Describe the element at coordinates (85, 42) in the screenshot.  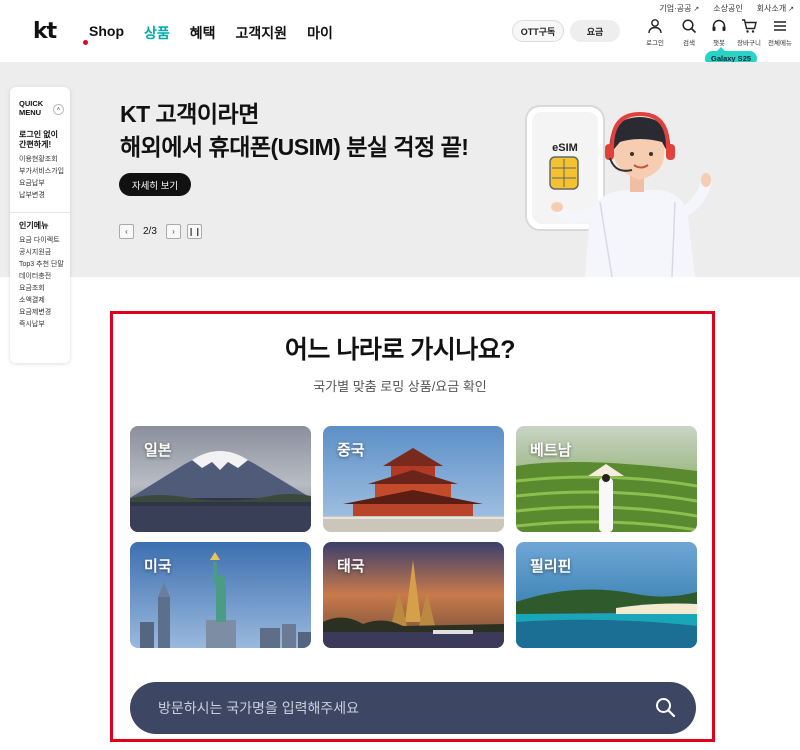
I see `logo-dot` at that location.